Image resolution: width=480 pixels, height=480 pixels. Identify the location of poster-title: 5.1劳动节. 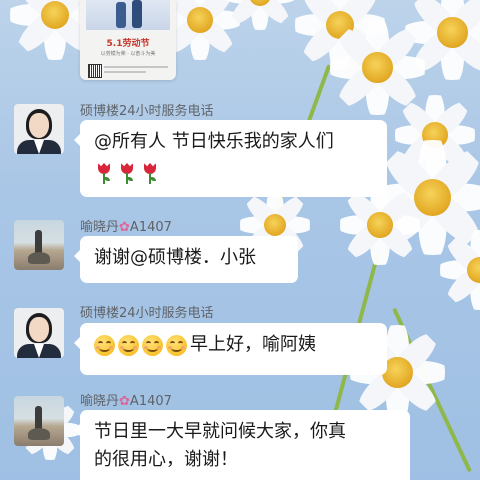
(128, 44).